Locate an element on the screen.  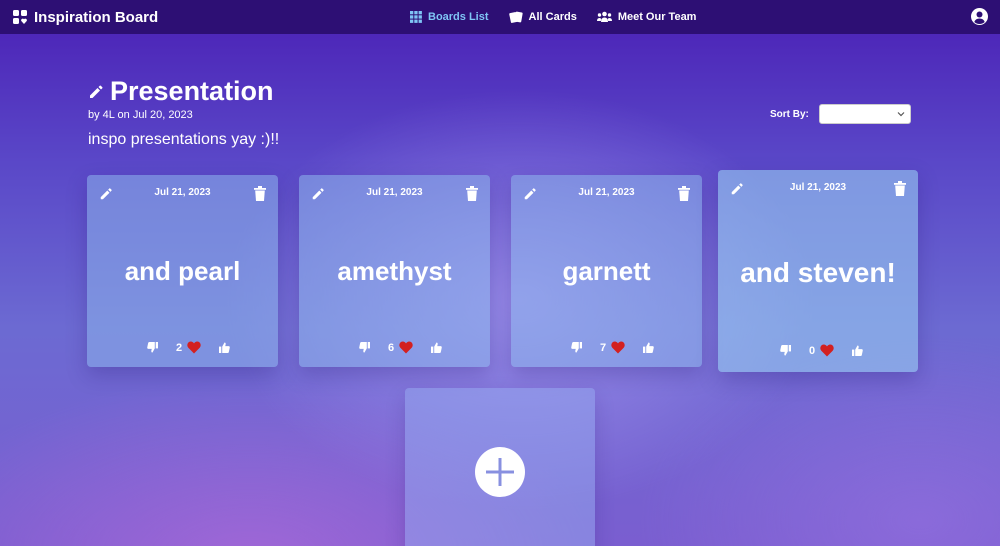
add-card-button is located at coordinates (500, 467).